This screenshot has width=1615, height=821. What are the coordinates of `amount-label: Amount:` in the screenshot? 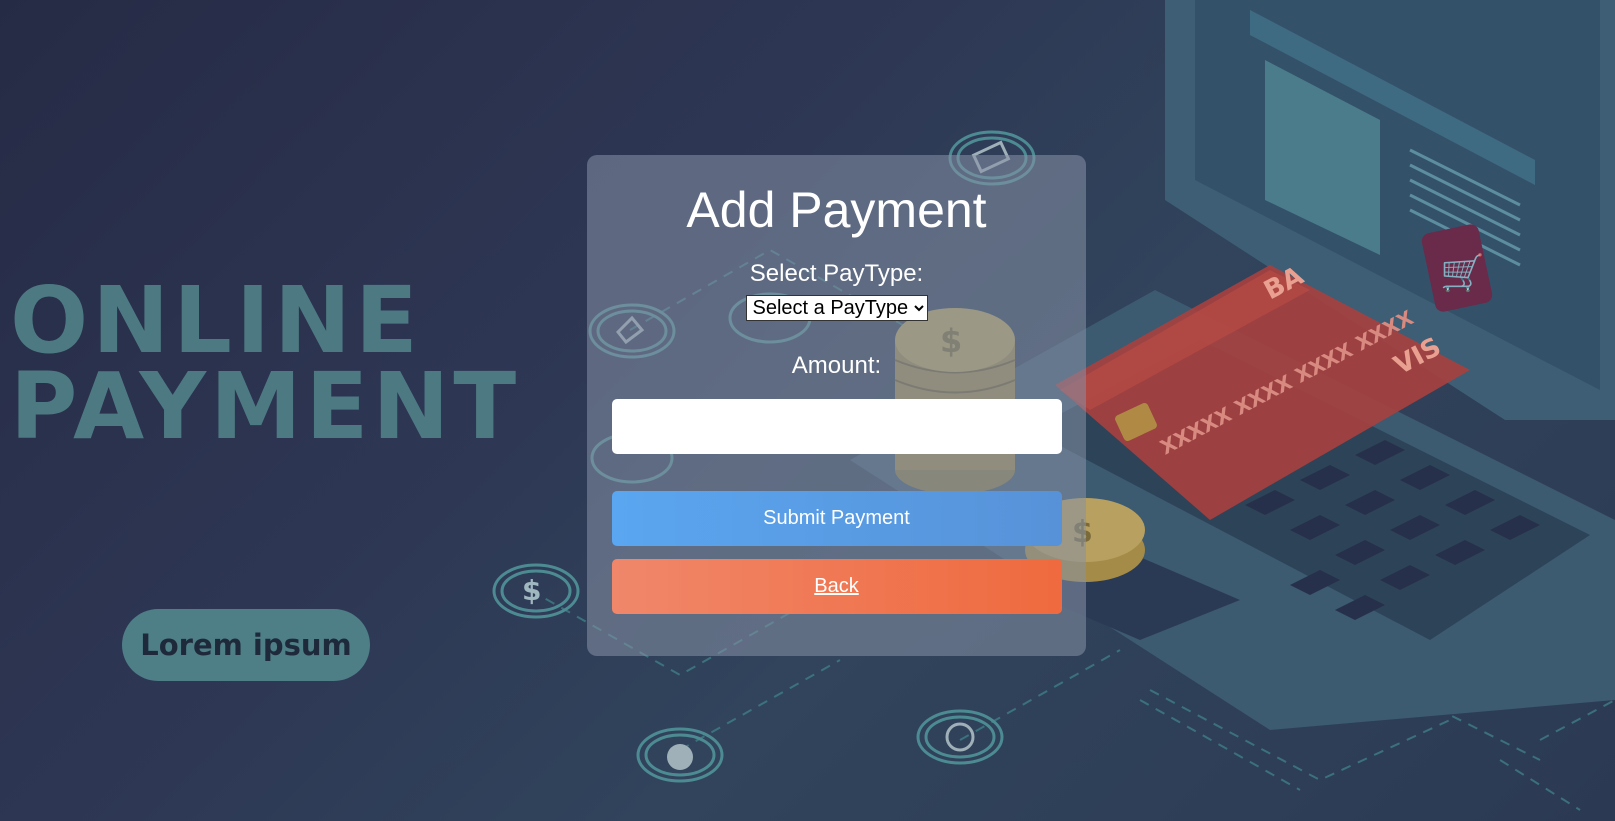 It's located at (836, 365).